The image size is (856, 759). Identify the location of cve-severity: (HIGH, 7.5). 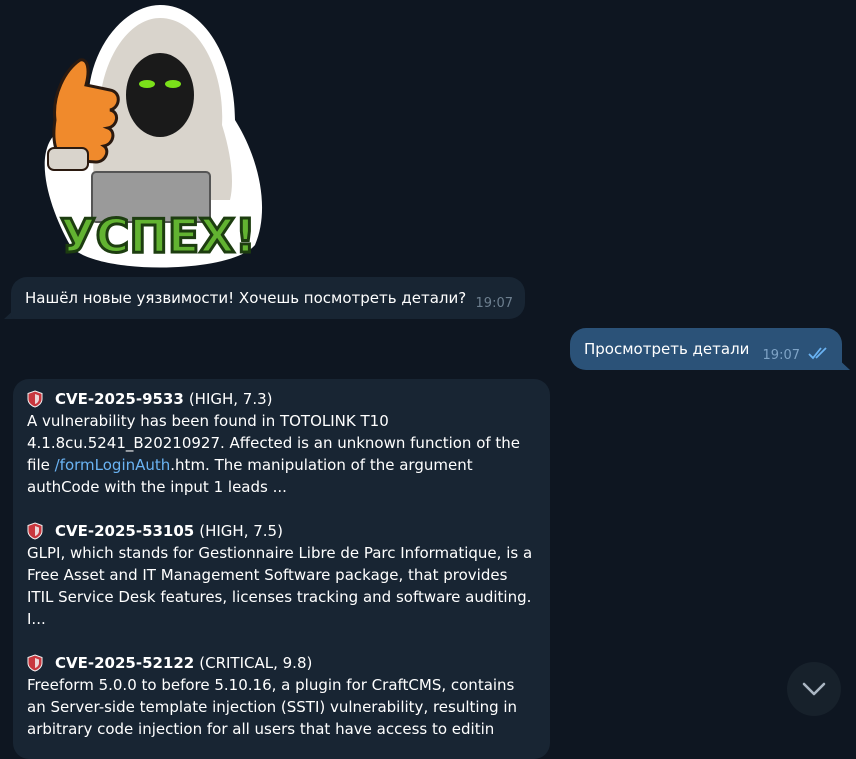
(241, 531).